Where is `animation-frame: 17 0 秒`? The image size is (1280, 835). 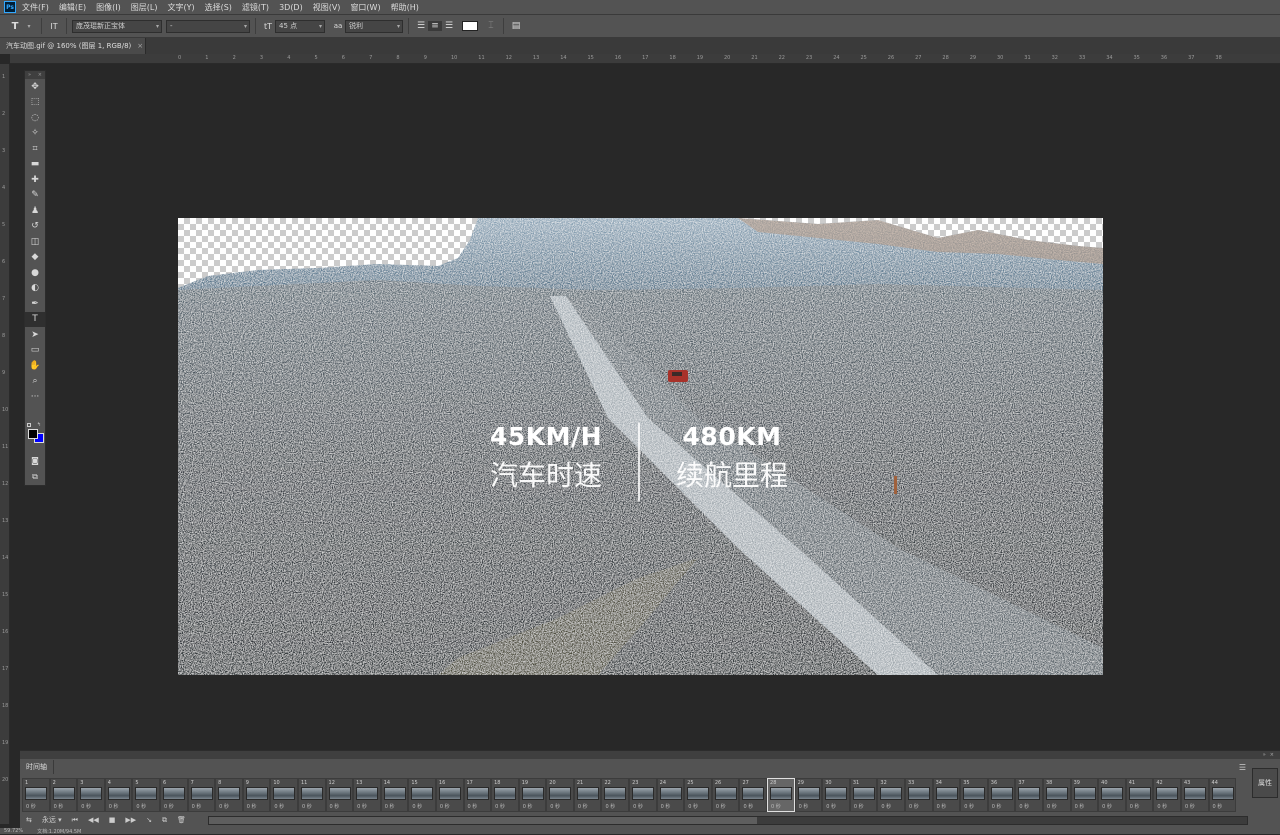 animation-frame: 17 0 秒 is located at coordinates (477, 795).